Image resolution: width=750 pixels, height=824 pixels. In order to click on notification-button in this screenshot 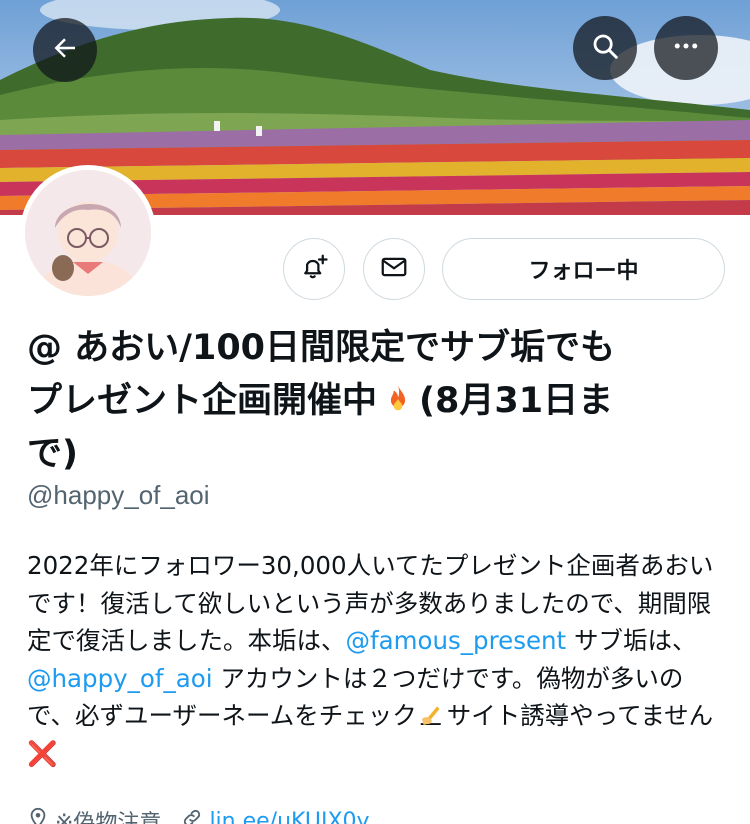, I will do `click(314, 269)`.